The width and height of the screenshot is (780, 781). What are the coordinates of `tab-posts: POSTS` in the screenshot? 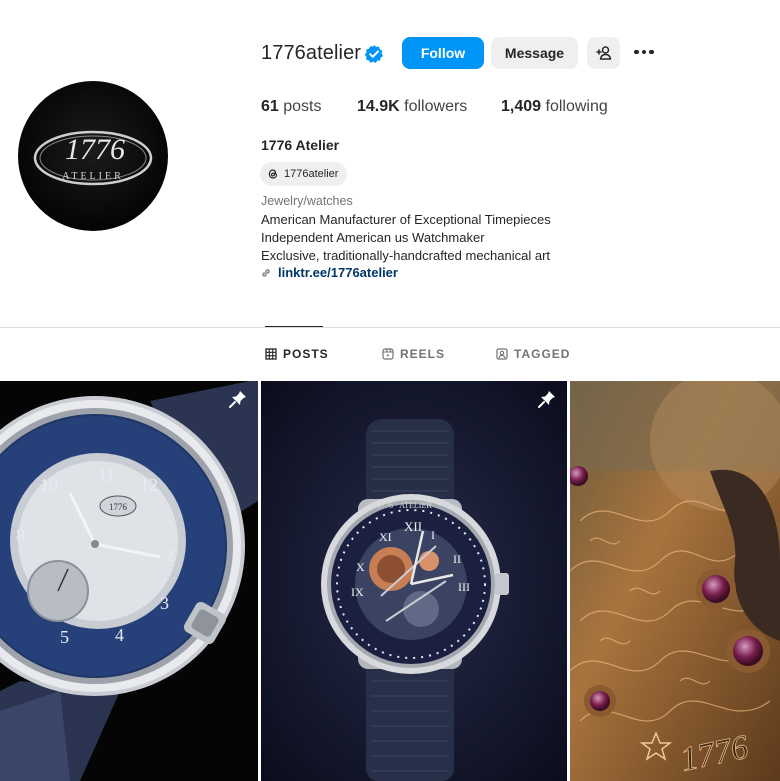 It's located at (297, 354).